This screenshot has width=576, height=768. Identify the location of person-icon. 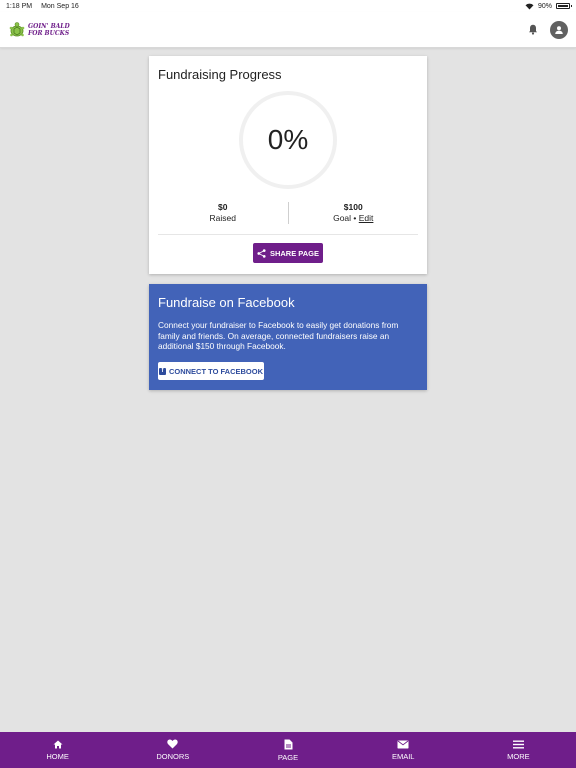
(559, 29).